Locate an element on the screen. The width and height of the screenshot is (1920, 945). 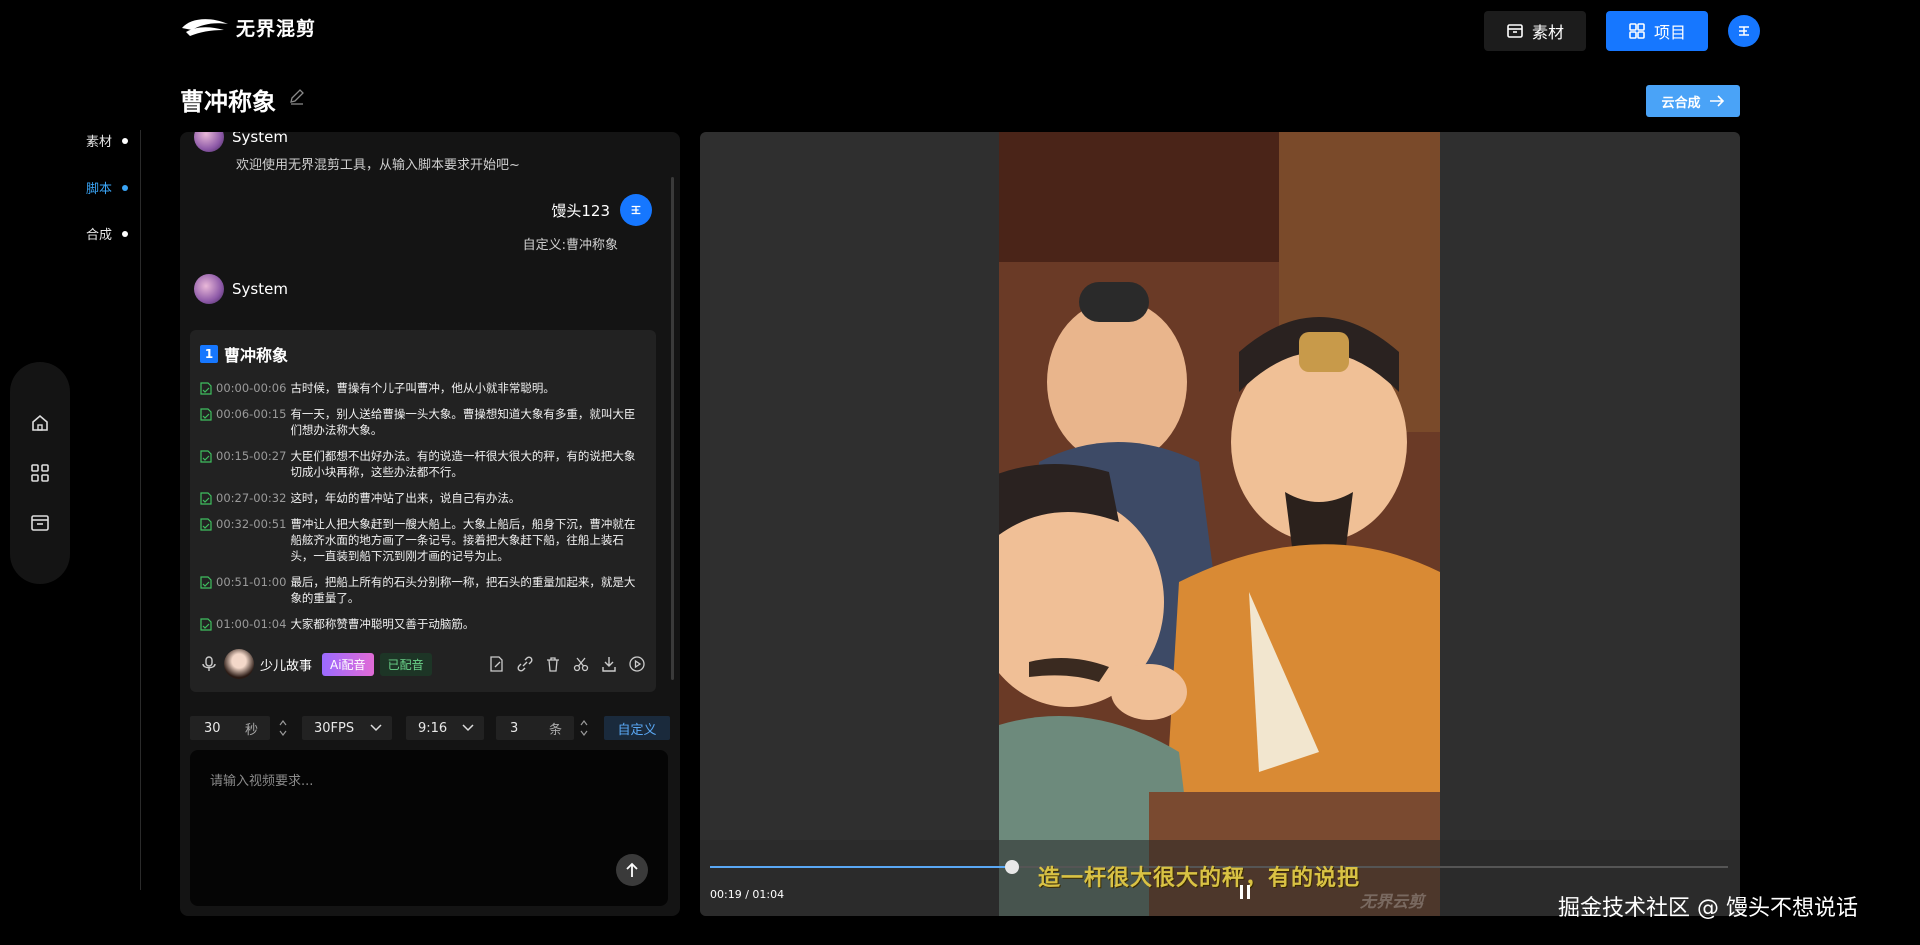
script-title: 1 曹冲称象 is located at coordinates (244, 354).